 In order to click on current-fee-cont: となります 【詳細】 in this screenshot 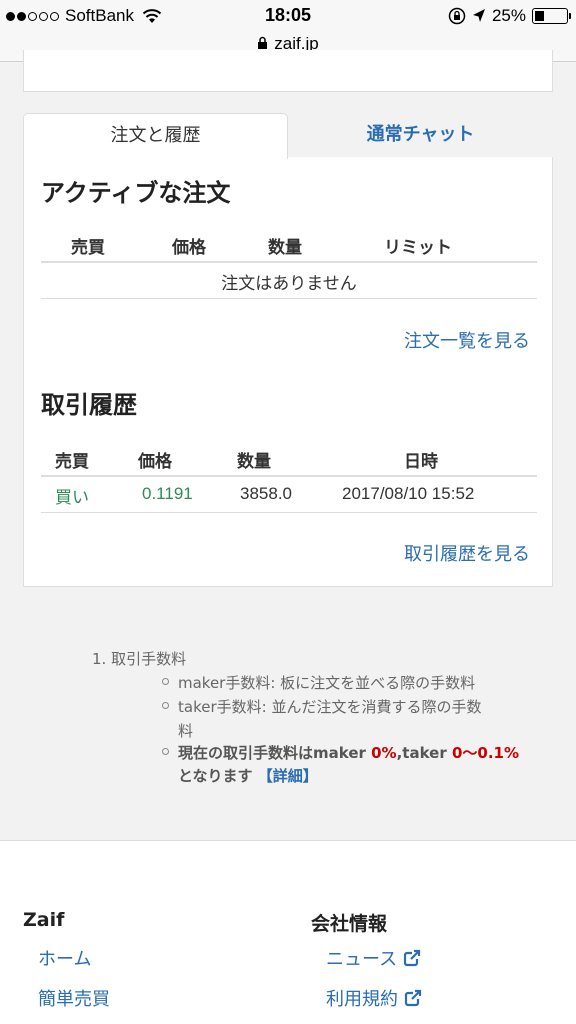, I will do `click(248, 775)`.